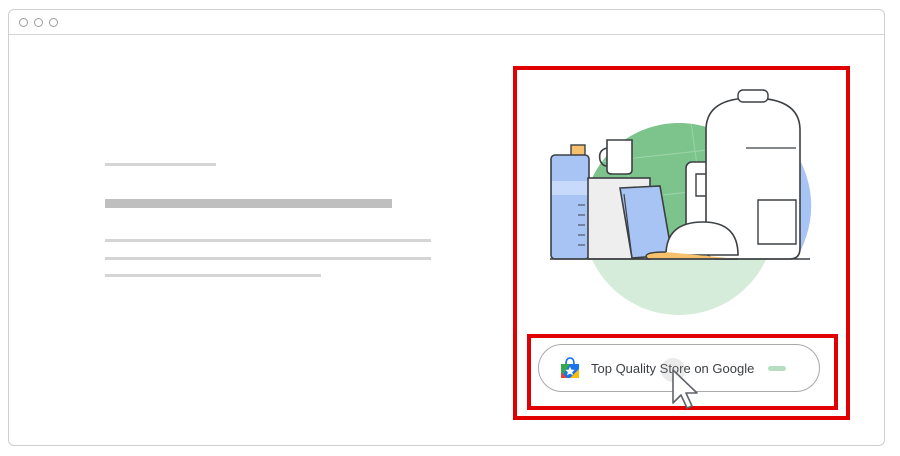  I want to click on highlight-box-badge, so click(682, 372).